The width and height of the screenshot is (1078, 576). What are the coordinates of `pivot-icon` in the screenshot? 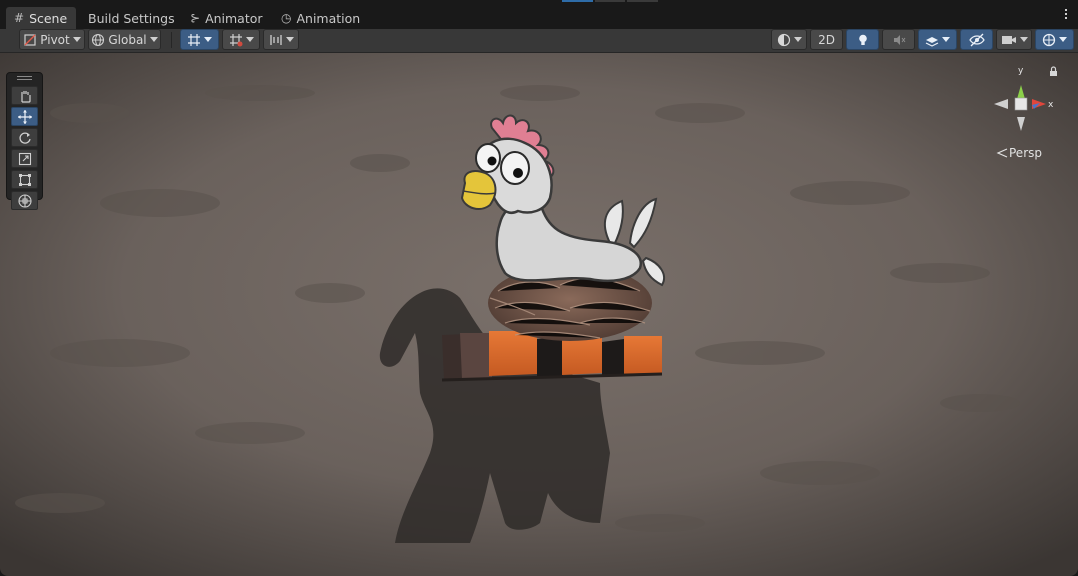 It's located at (30, 39).